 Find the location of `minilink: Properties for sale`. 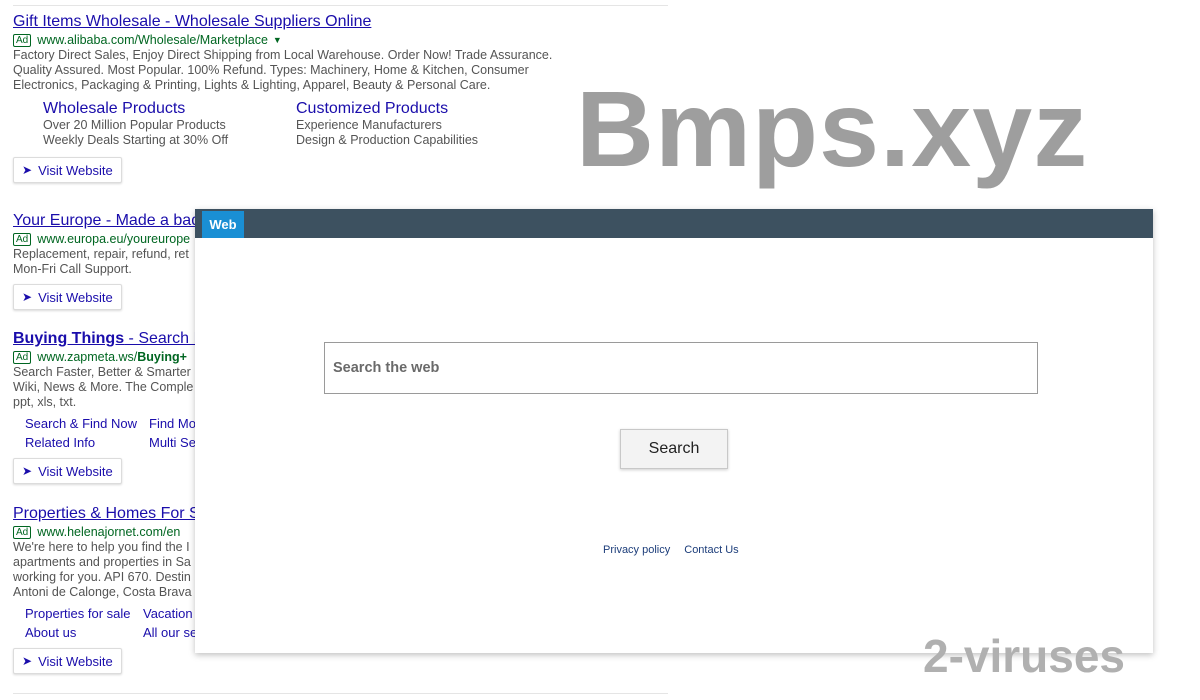

minilink: Properties for sale is located at coordinates (84, 613).